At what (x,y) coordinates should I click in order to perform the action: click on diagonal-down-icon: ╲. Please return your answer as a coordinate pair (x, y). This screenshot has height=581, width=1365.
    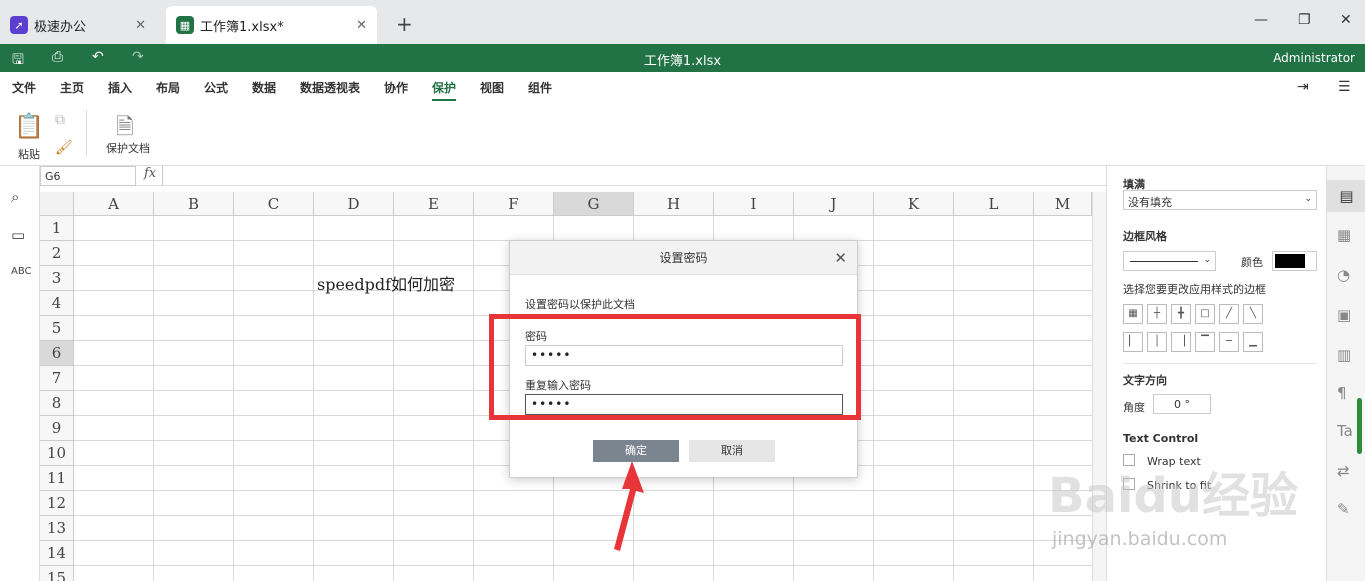
    Looking at the image, I should click on (1253, 314).